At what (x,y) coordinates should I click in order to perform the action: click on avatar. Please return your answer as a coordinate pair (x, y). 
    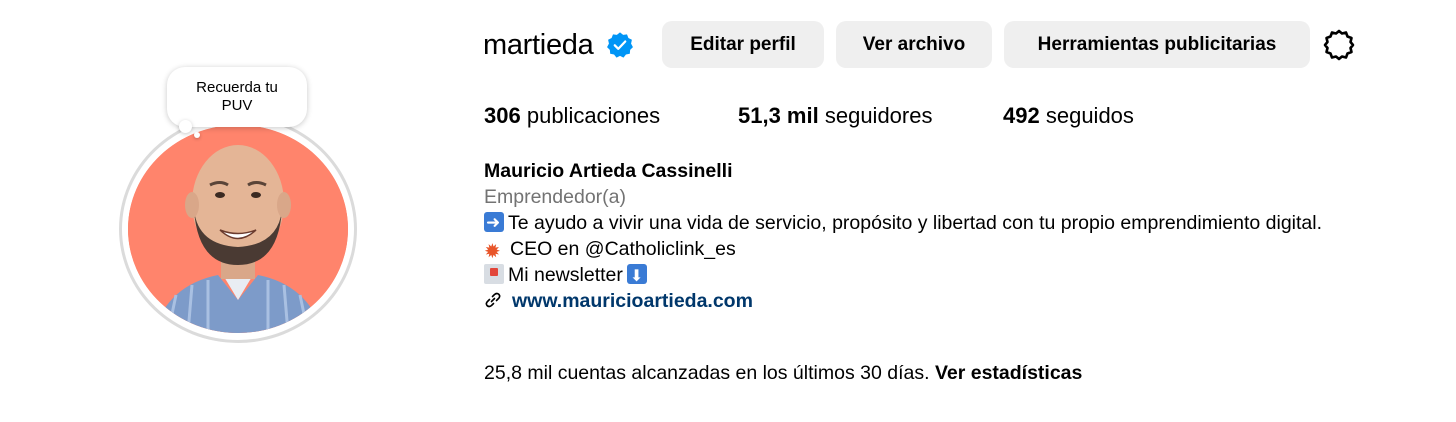
    Looking at the image, I should click on (238, 229).